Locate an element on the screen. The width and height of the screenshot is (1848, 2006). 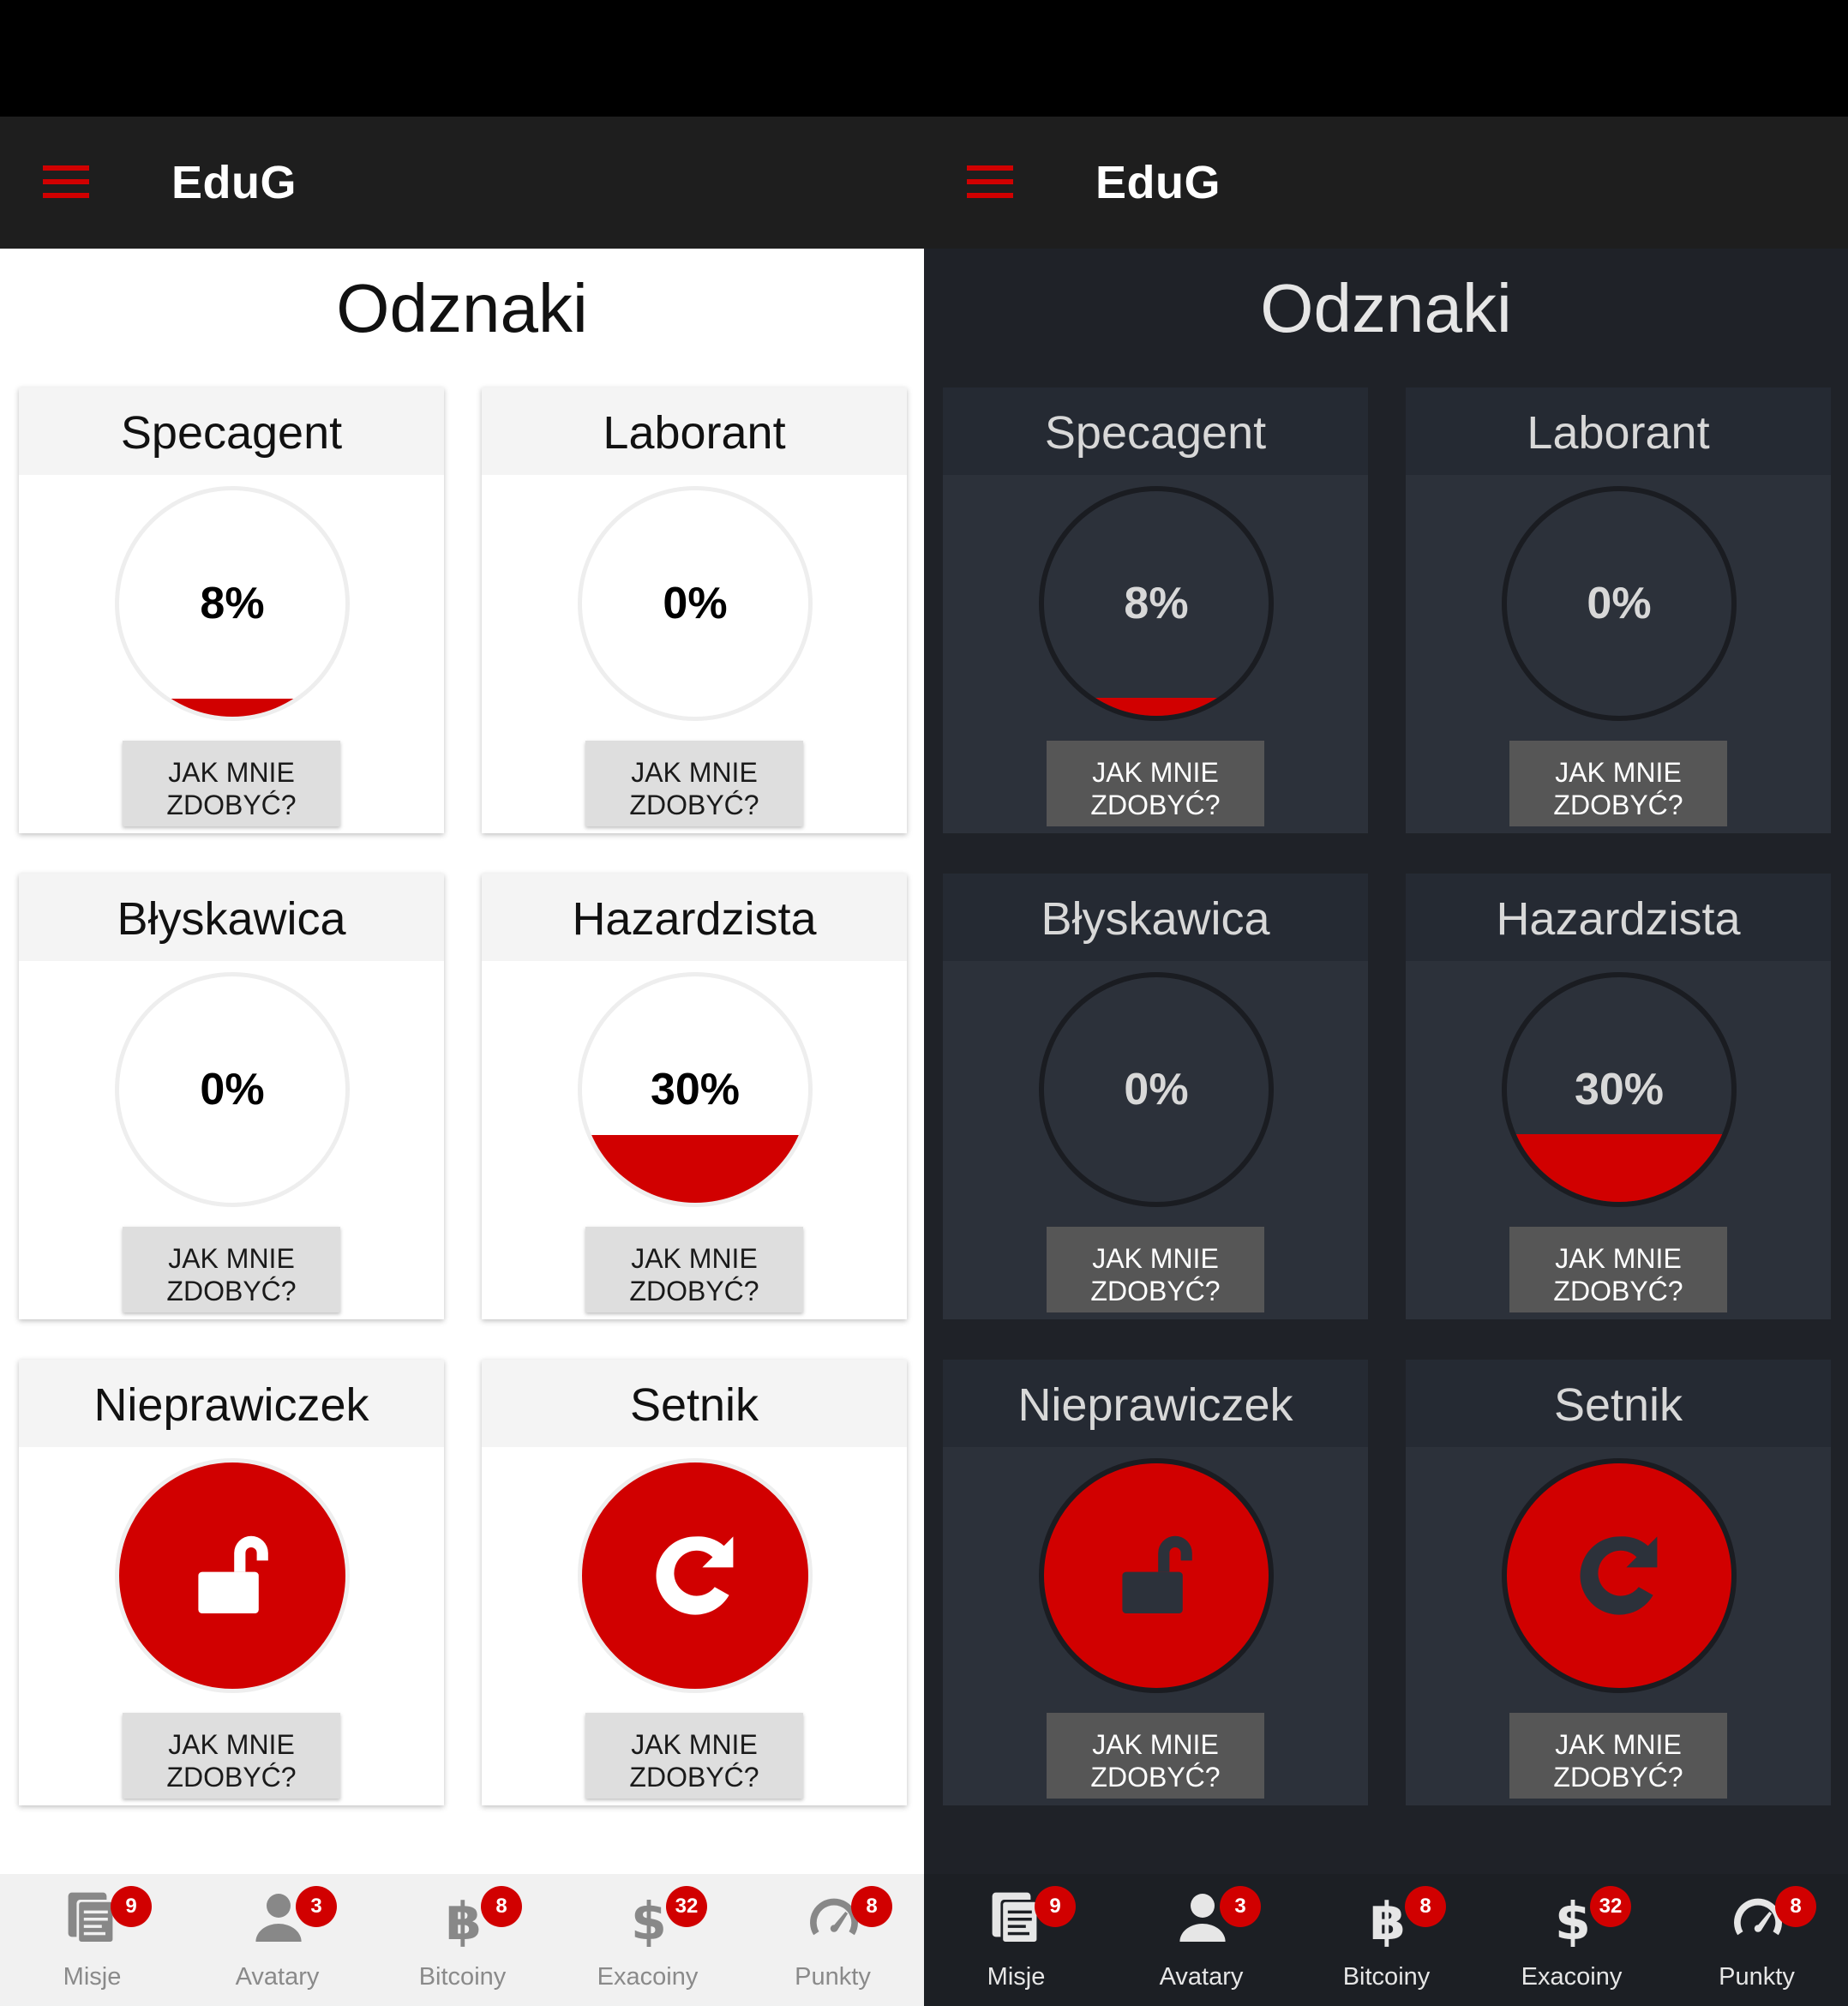
status-bar is located at coordinates (924, 58).